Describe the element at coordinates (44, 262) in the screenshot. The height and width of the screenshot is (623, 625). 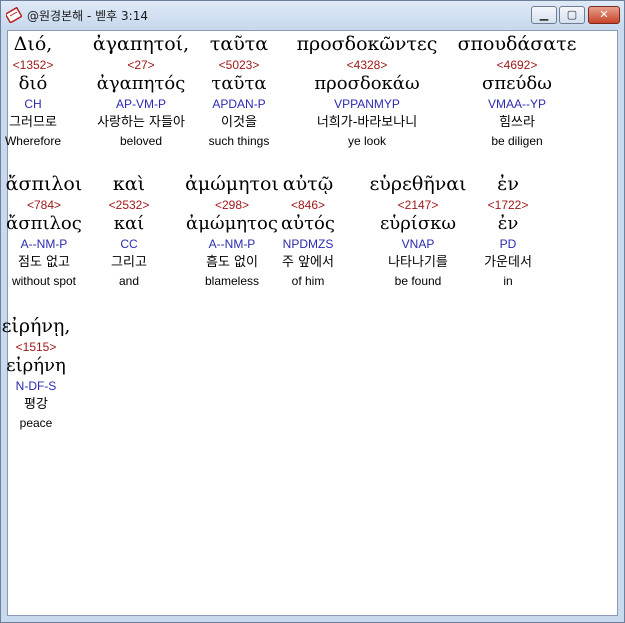
I see `korean-gloss: 점도 없고` at that location.